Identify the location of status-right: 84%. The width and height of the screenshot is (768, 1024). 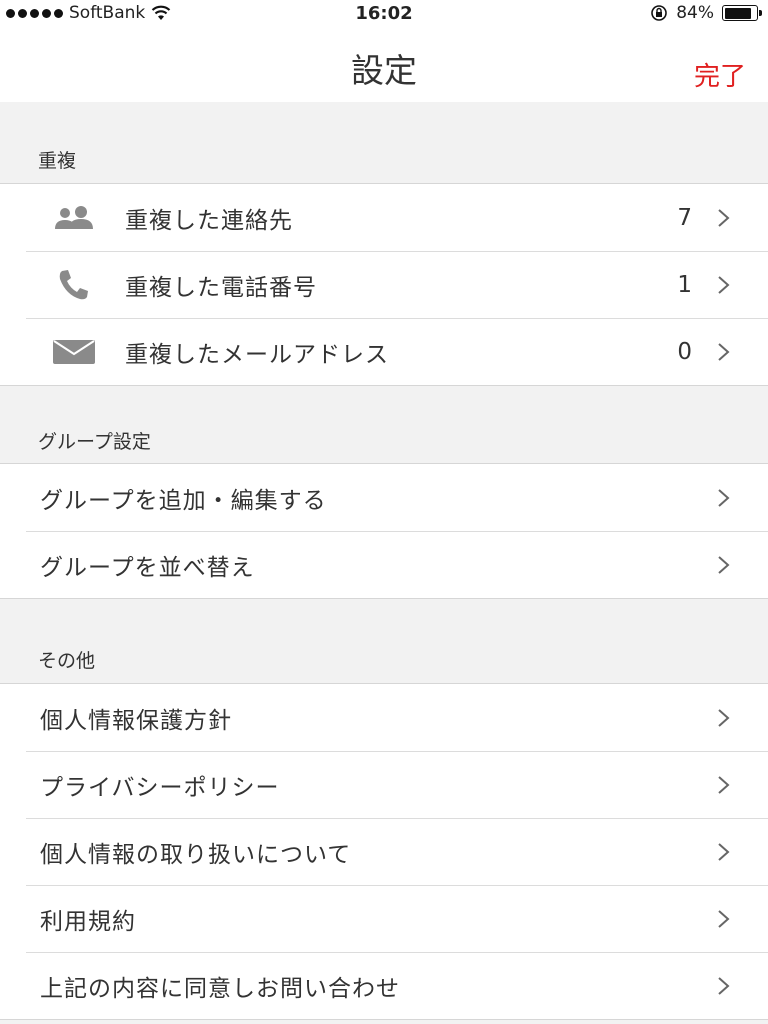
(706, 13).